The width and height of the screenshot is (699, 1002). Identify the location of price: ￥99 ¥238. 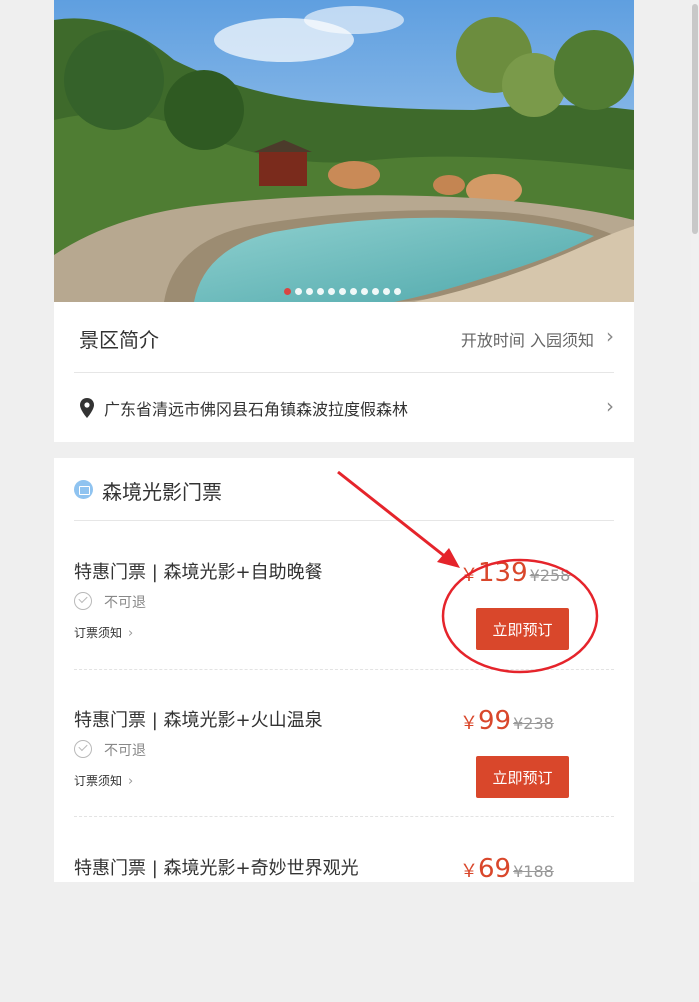
(507, 721).